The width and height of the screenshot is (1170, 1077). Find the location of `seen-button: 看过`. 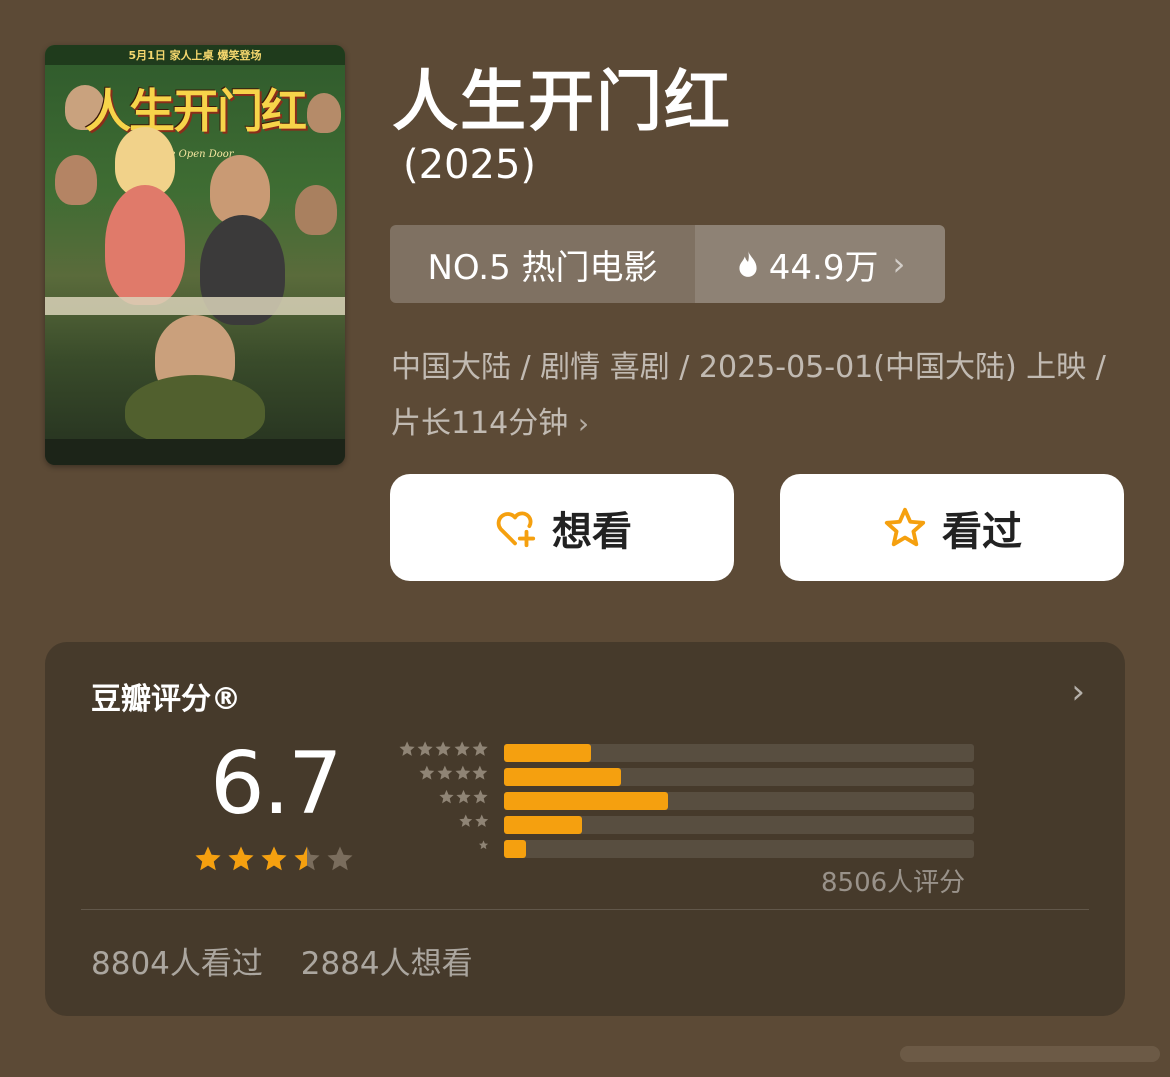

seen-button: 看过 is located at coordinates (952, 527).